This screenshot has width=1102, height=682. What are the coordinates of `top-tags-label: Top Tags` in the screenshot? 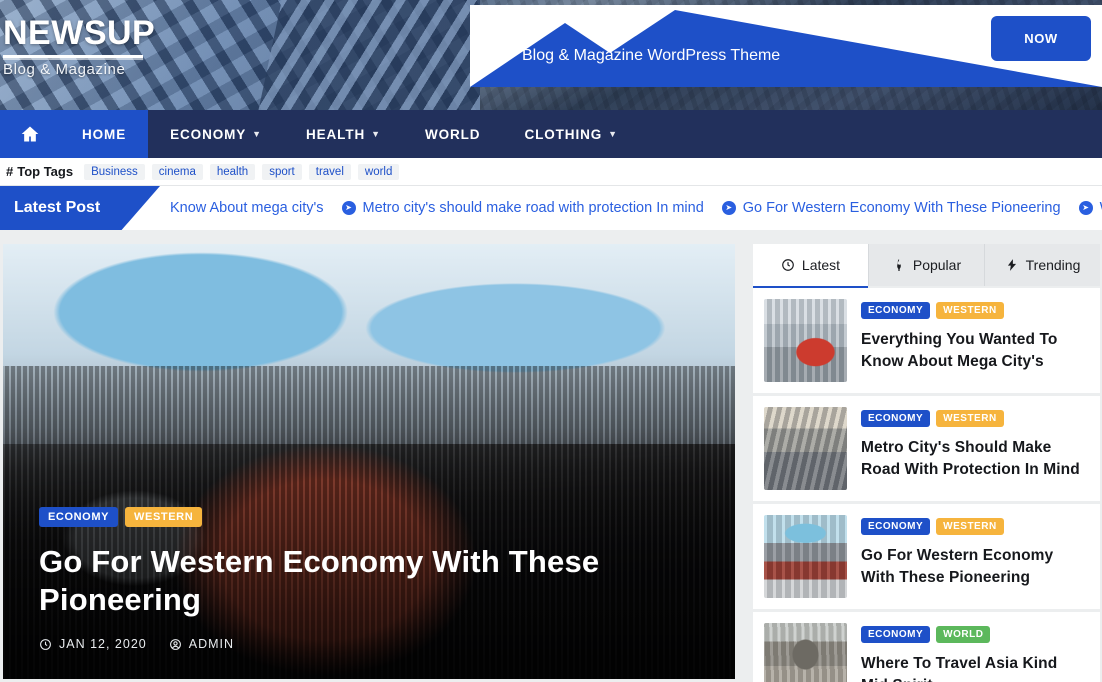 It's located at (45, 171).